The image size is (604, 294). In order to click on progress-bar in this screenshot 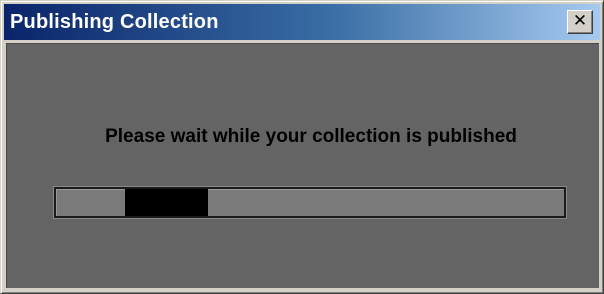, I will do `click(310, 202)`.